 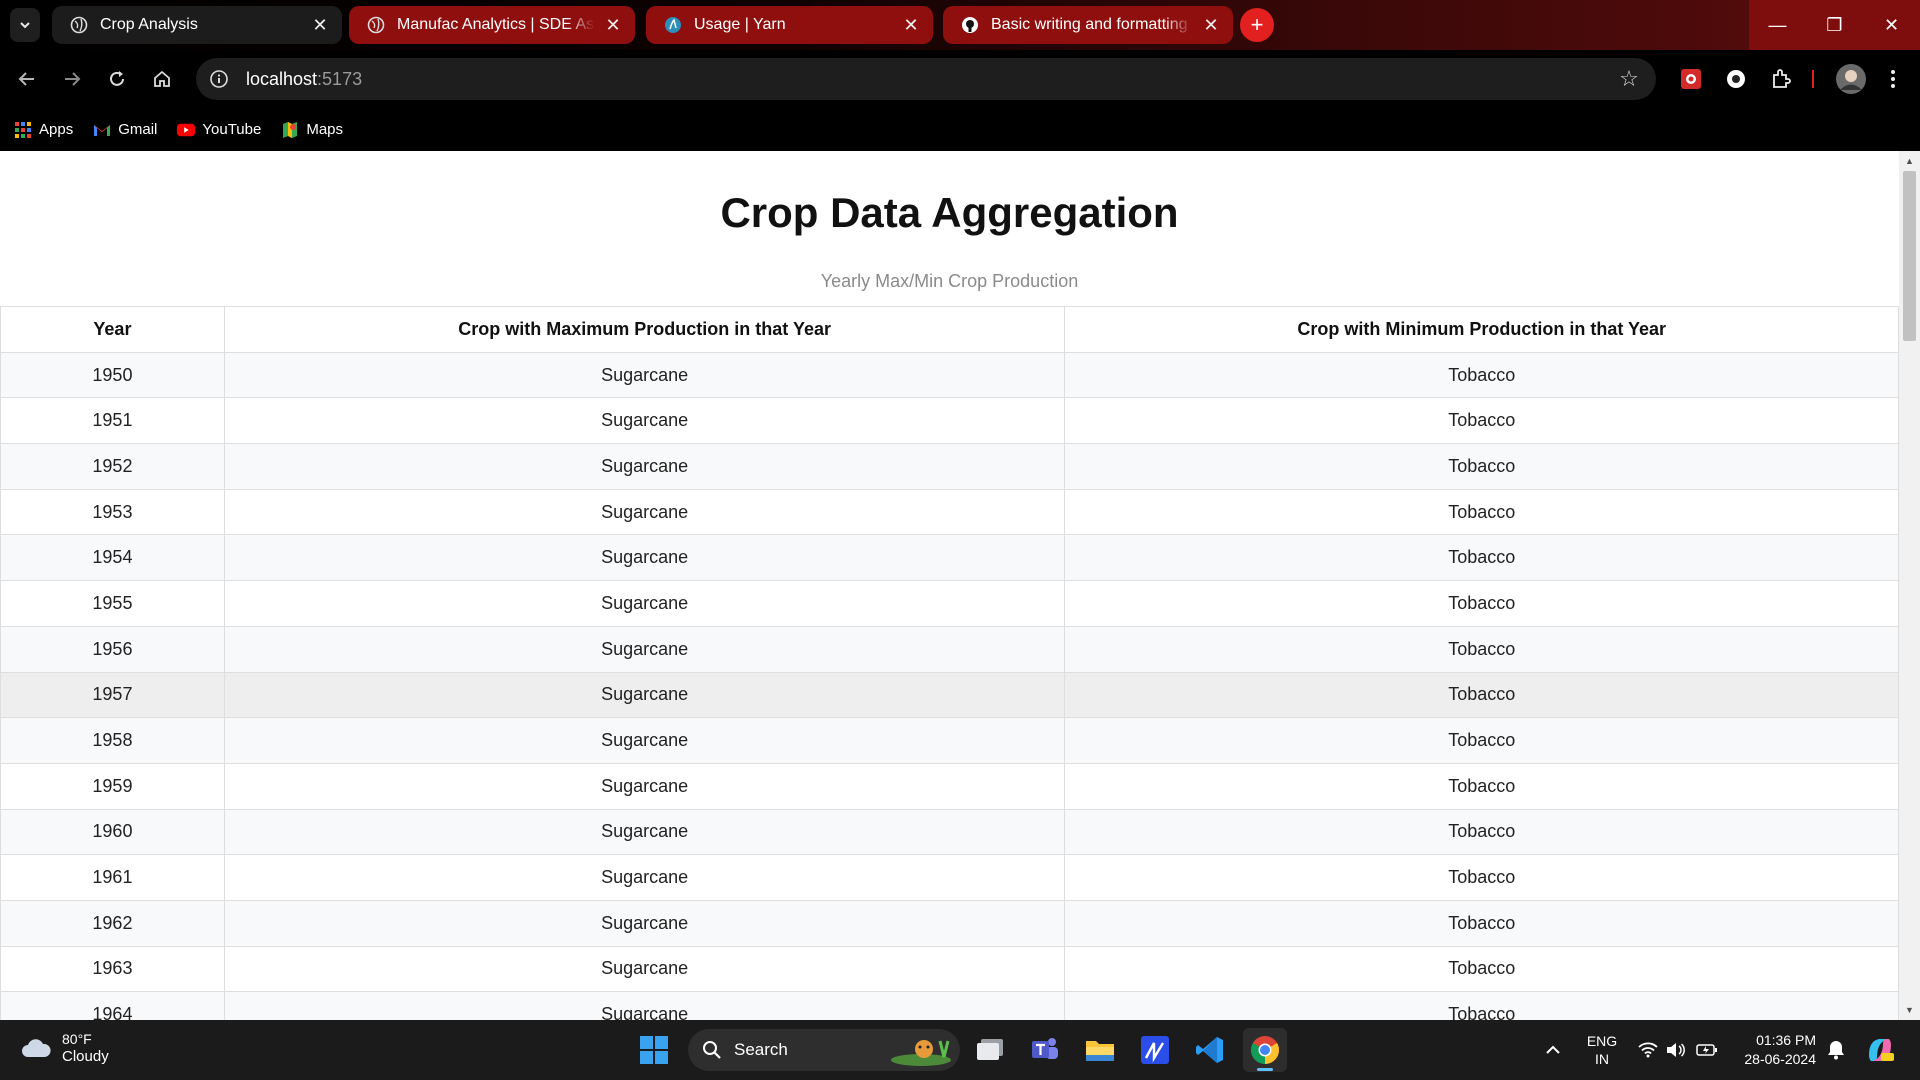 I want to click on column-header-year: Year, so click(x=112, y=329).